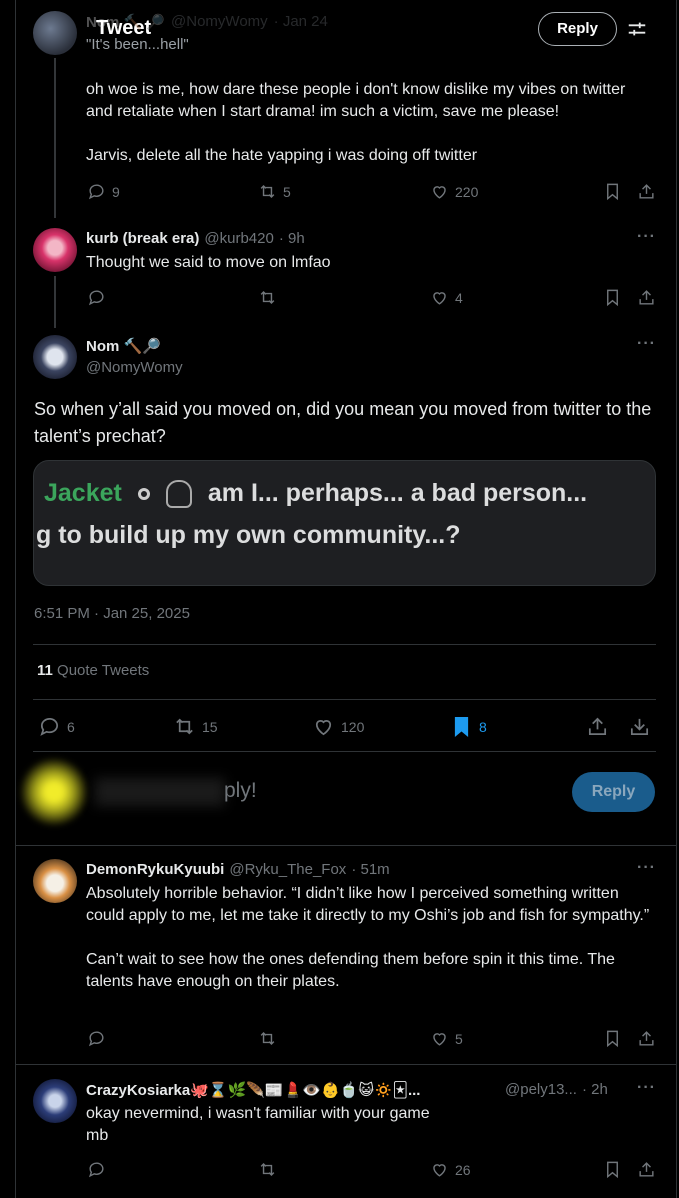 The height and width of the screenshot is (1198, 679). I want to click on bookmark-action: 8, so click(468, 726).